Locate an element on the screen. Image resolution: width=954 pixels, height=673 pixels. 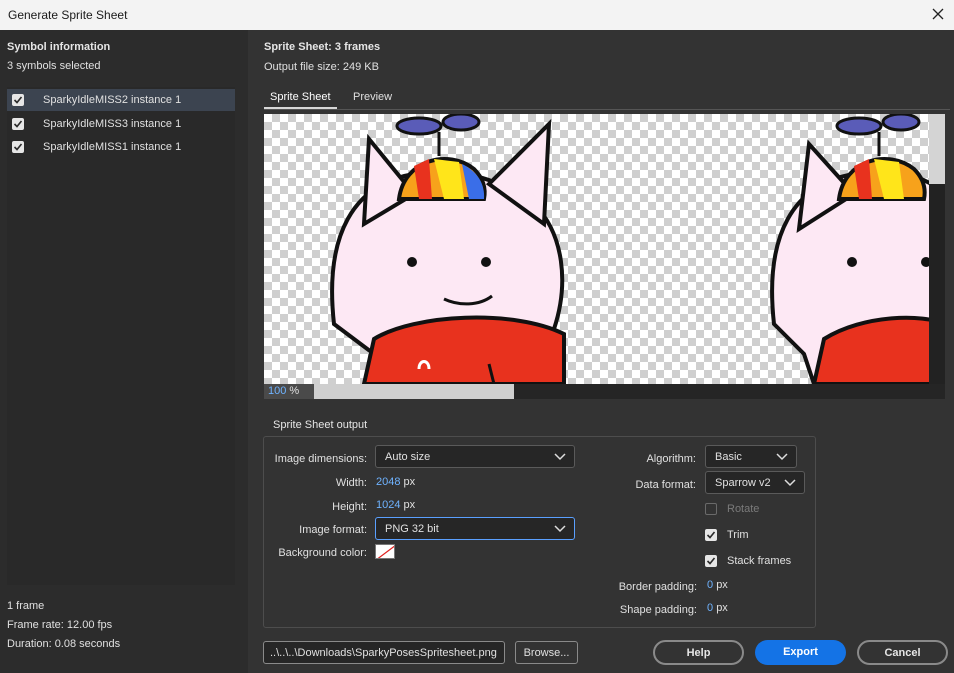
width-label: Width: is located at coordinates (351, 483).